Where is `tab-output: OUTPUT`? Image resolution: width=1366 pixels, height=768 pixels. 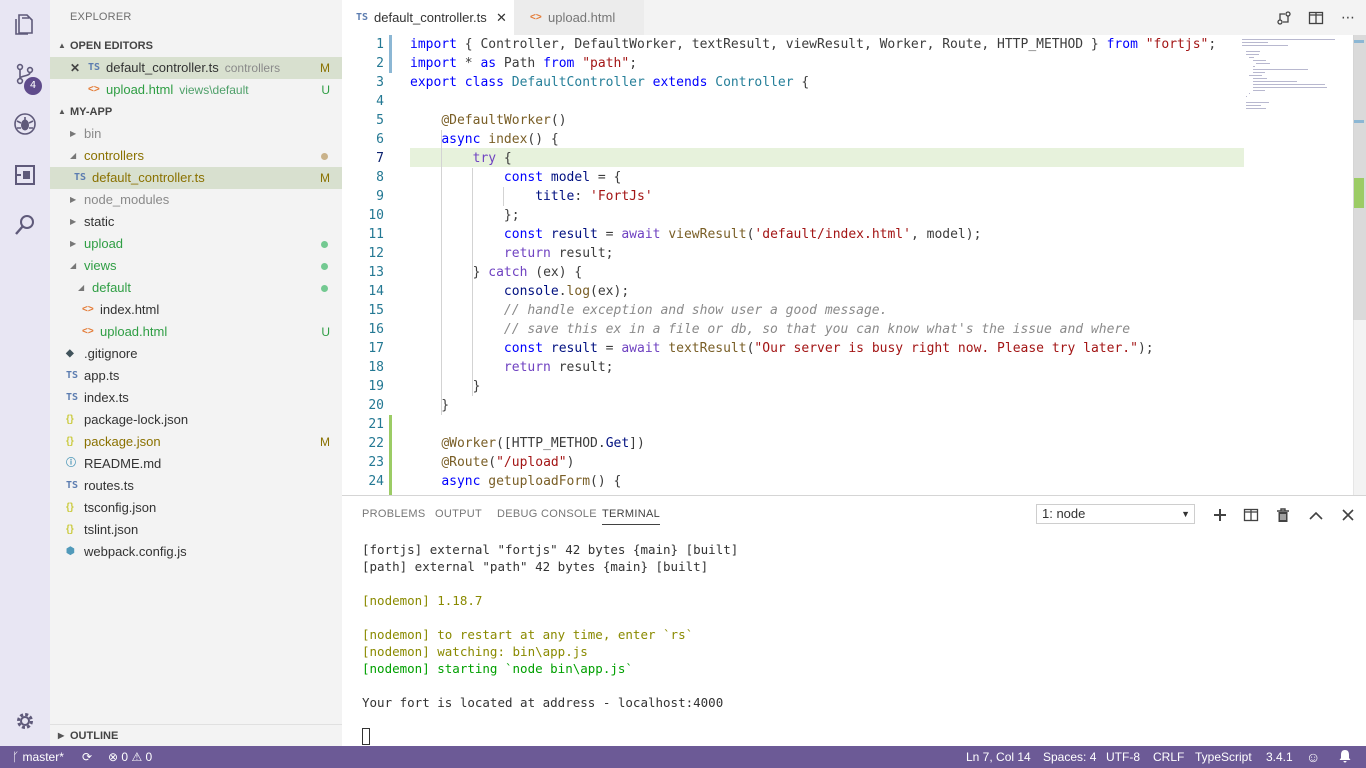 tab-output: OUTPUT is located at coordinates (458, 514).